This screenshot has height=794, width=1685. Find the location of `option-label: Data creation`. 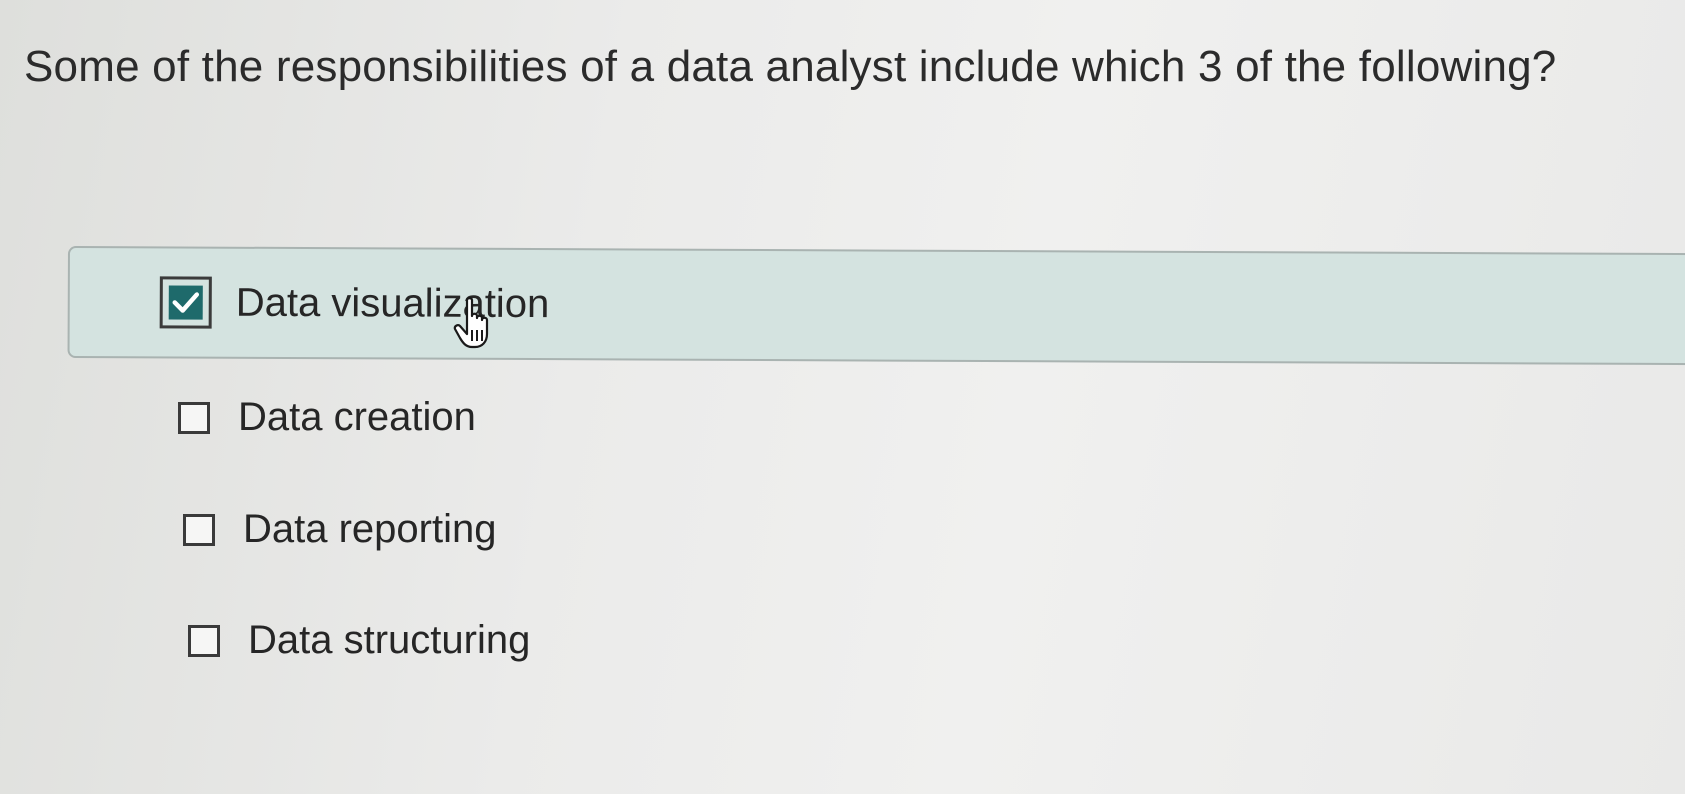

option-label: Data creation is located at coordinates (357, 417).